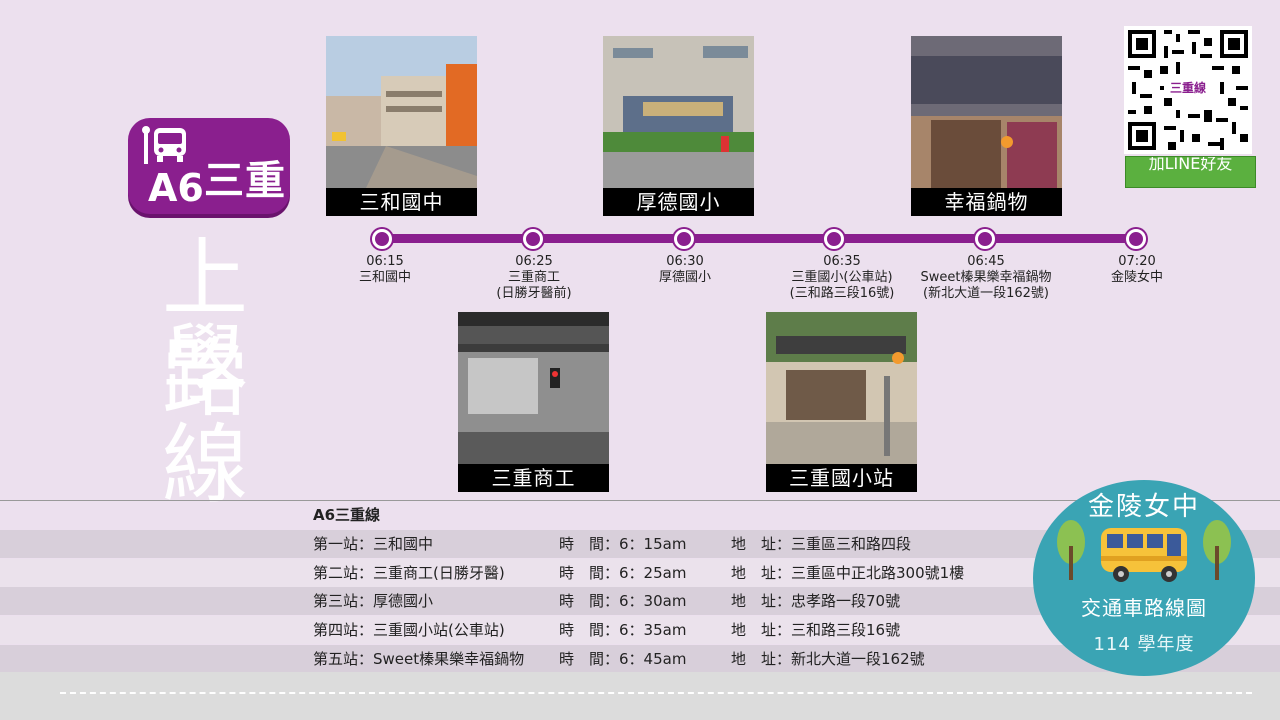 Image resolution: width=1280 pixels, height=720 pixels. What do you see at coordinates (1137, 261) in the screenshot?
I see `stop-time: 07:20` at bounding box center [1137, 261].